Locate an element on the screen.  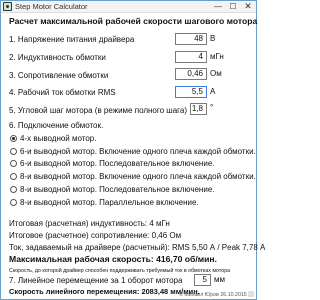
inductance-input: 4 is located at coordinates (191, 57).